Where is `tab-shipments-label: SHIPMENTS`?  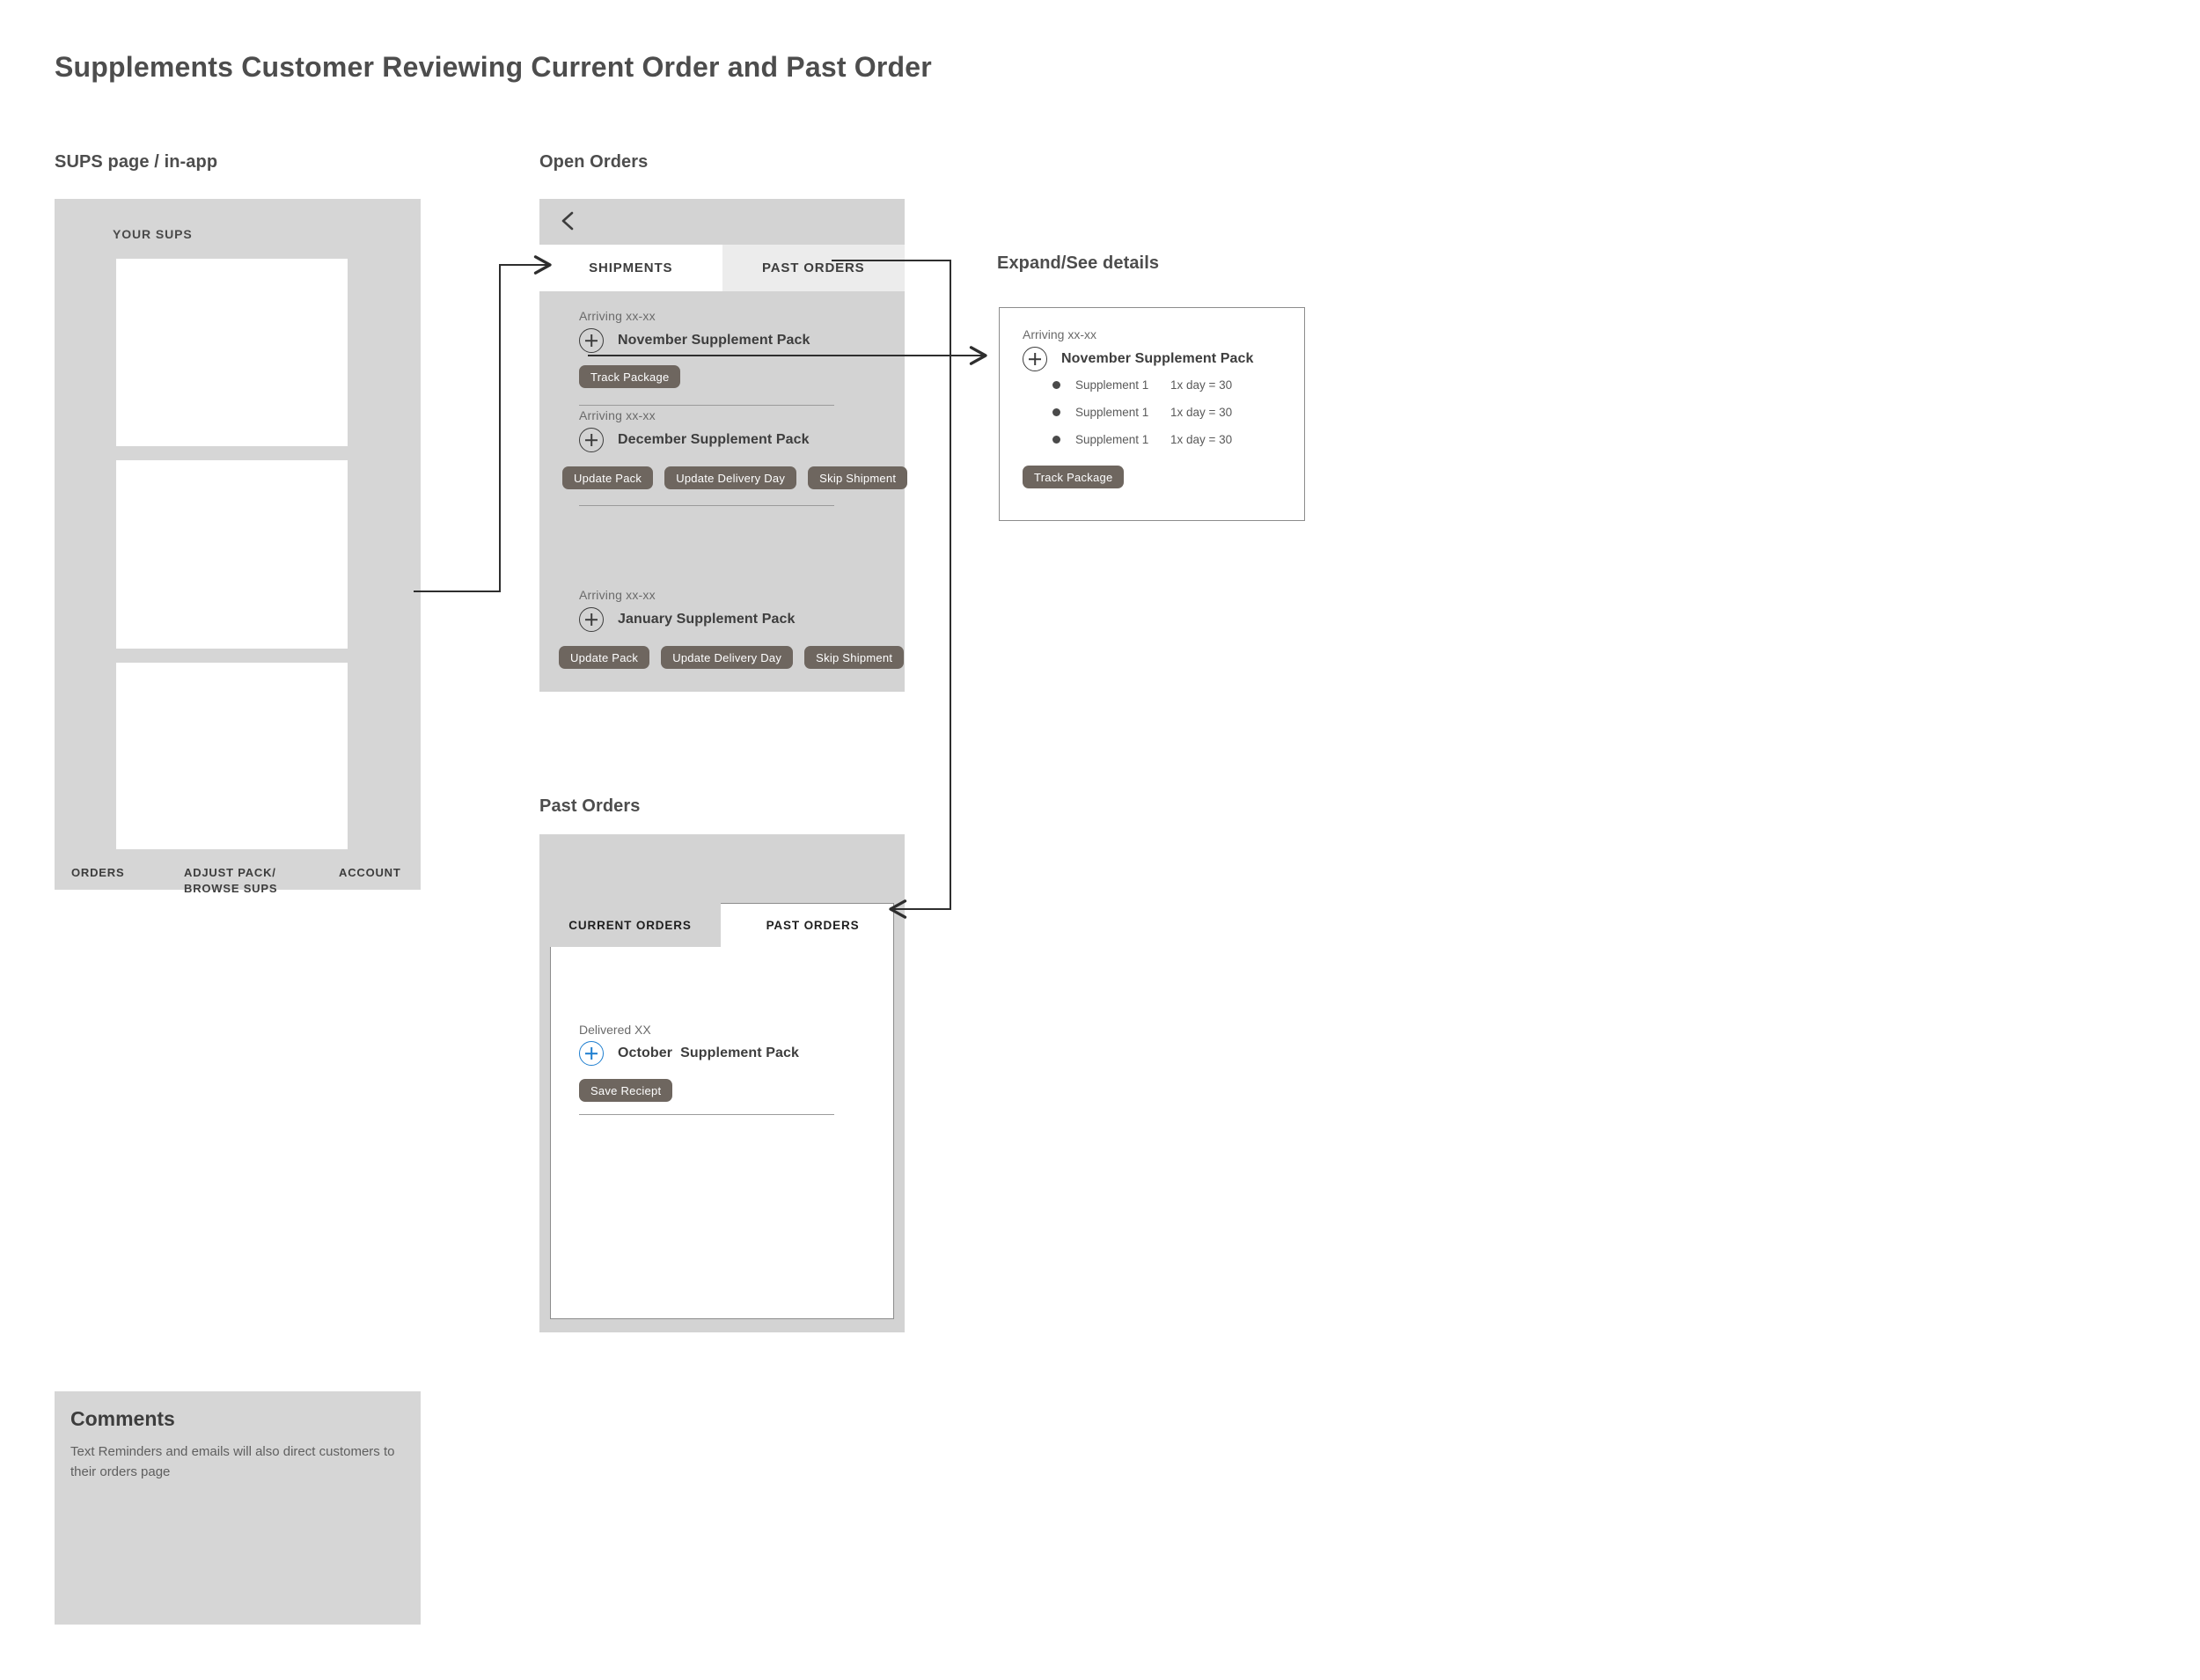
tab-shipments-label: SHIPMENTS is located at coordinates (631, 267).